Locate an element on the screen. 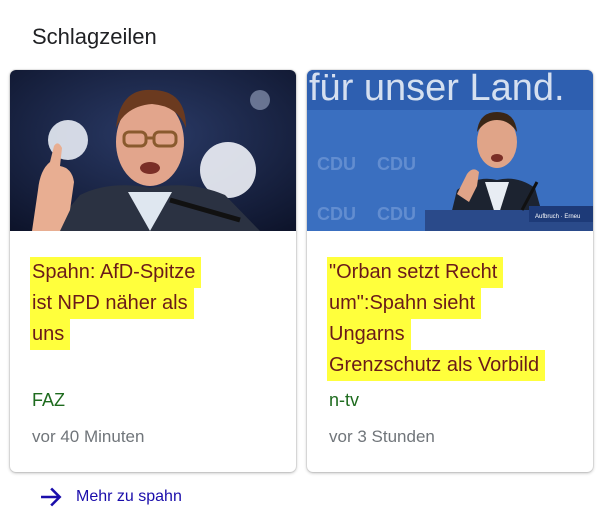 The height and width of the screenshot is (520, 598). news-source: FAZ is located at coordinates (49, 400).